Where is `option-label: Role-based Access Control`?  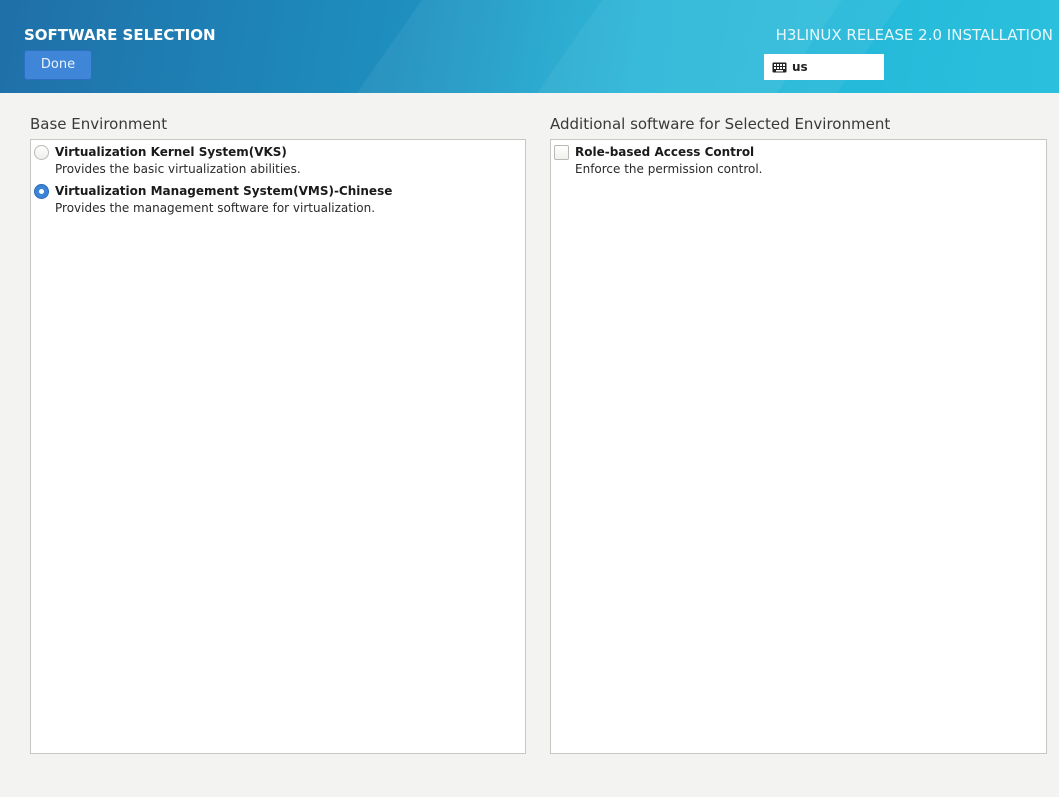 option-label: Role-based Access Control is located at coordinates (665, 152).